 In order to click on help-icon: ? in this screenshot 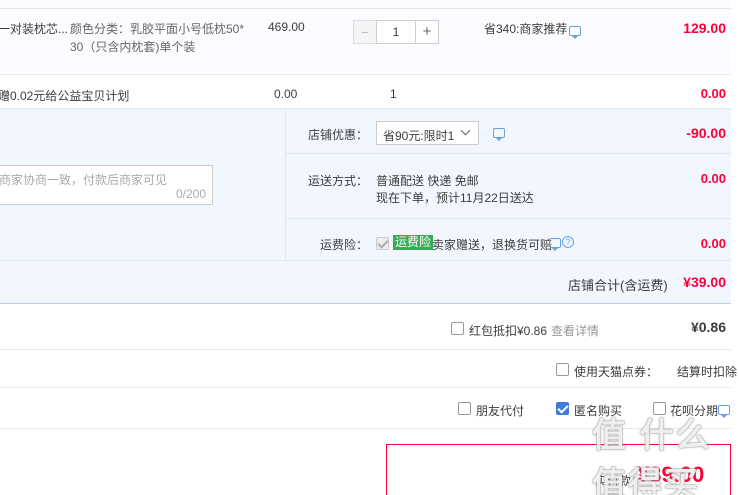, I will do `click(568, 242)`.